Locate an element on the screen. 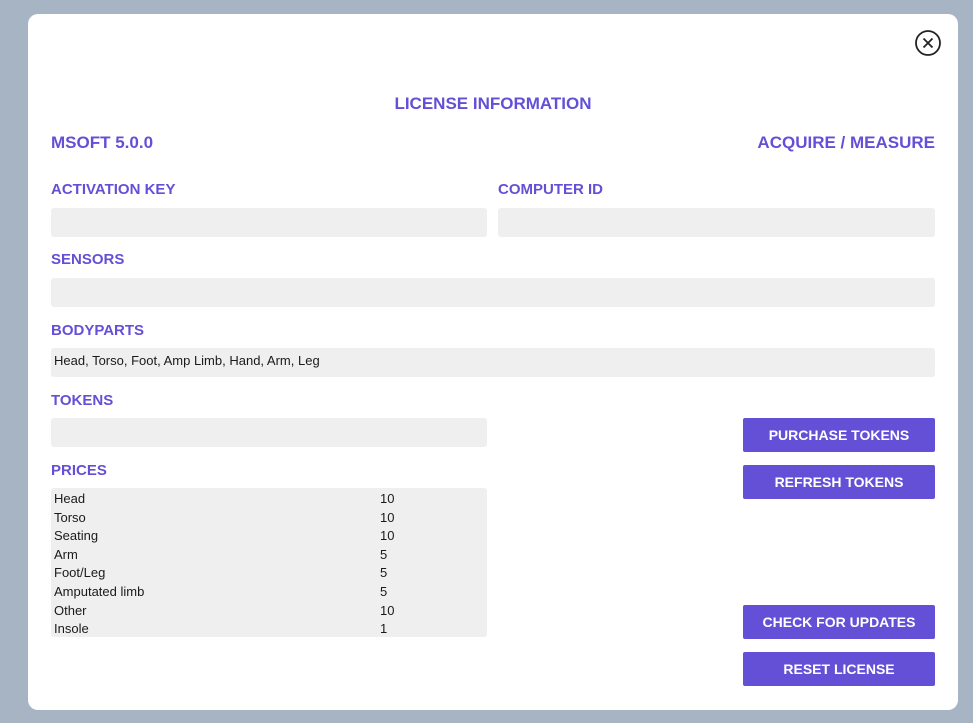 Image resolution: width=973 pixels, height=723 pixels. price-row: Torso 10 is located at coordinates (269, 518).